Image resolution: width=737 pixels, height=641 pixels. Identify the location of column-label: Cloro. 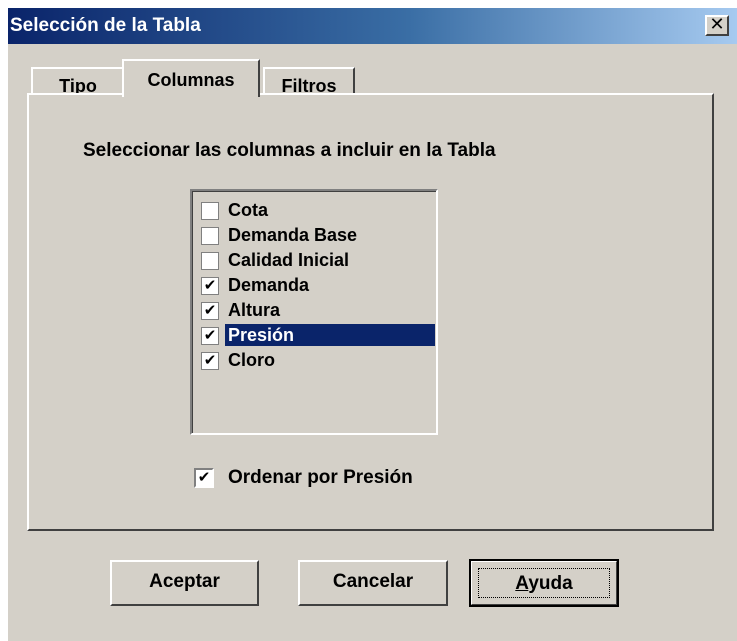
(251, 360).